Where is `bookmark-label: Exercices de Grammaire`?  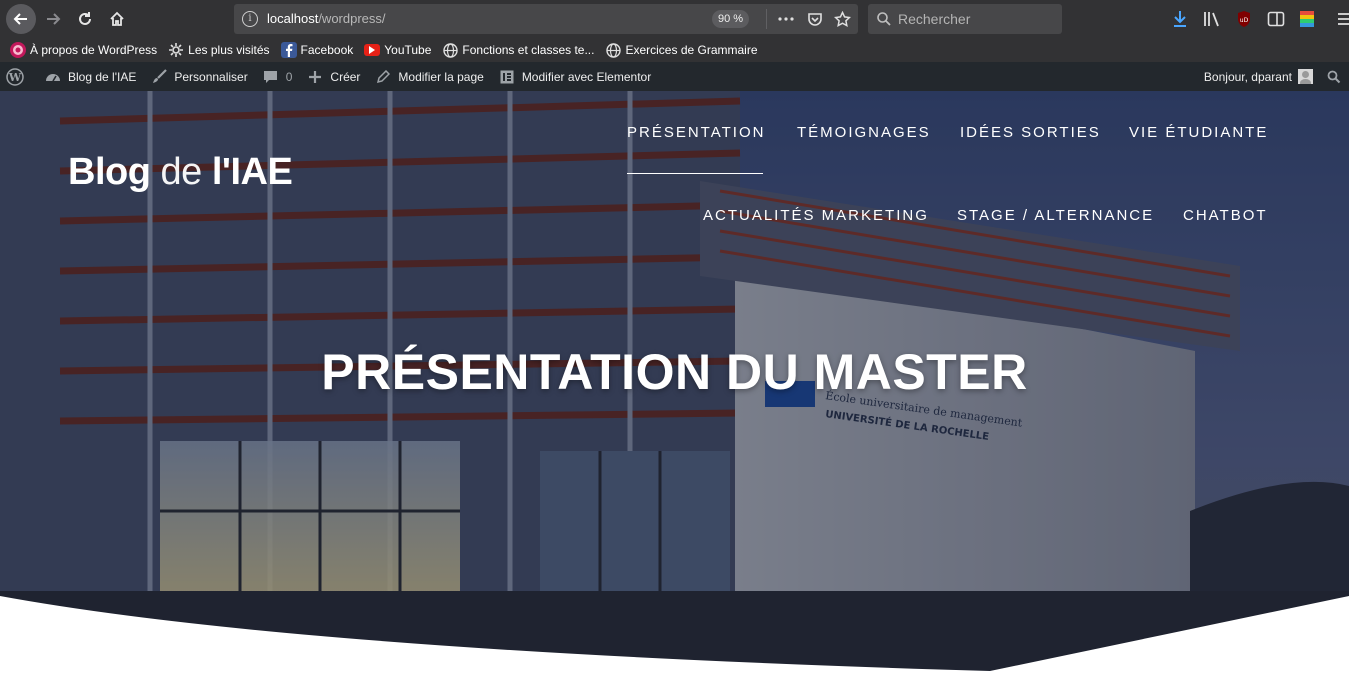
bookmark-label: Exercices de Grammaire is located at coordinates (691, 50).